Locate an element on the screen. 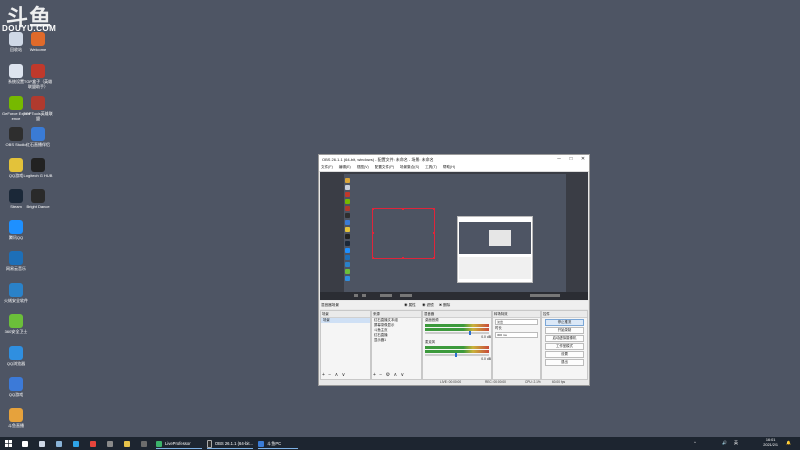 This screenshot has width=800, height=450. tray-overflow-icon: ^ is located at coordinates (695, 442).